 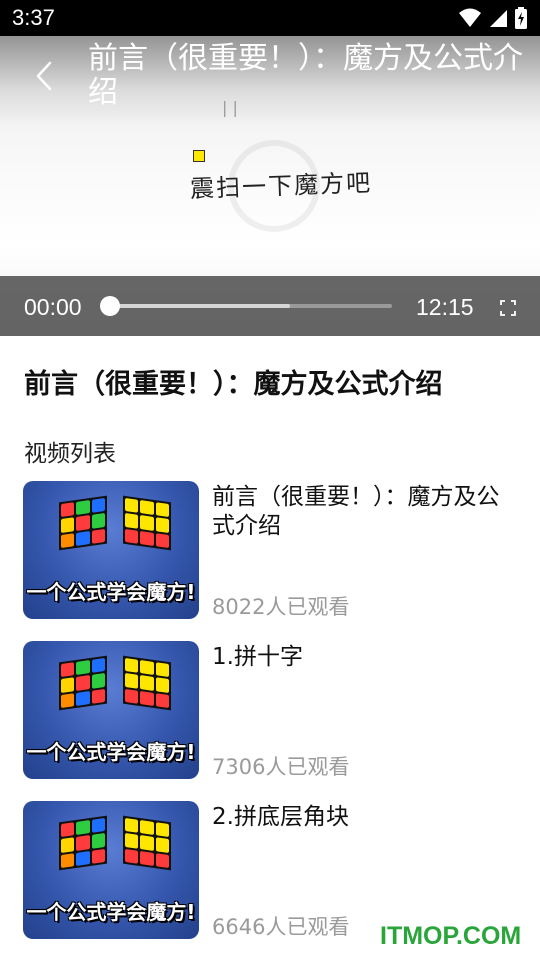 What do you see at coordinates (280, 817) in the screenshot?
I see `video-item-title: 2.拼底层角块` at bounding box center [280, 817].